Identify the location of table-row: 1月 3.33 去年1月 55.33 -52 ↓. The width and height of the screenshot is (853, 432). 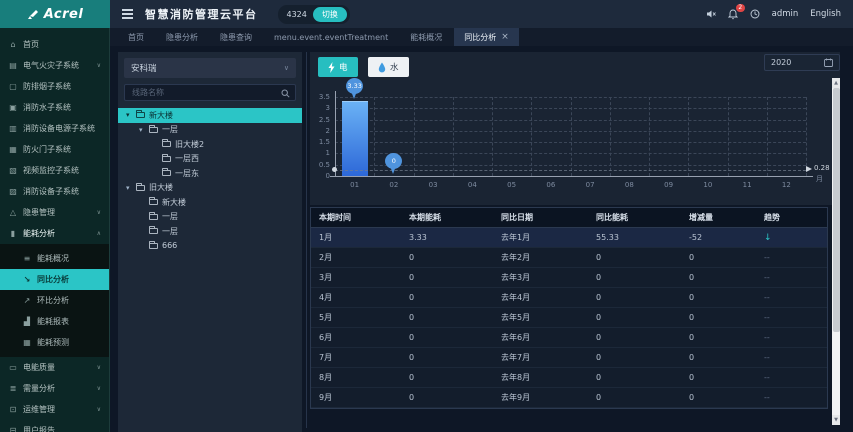
(569, 238).